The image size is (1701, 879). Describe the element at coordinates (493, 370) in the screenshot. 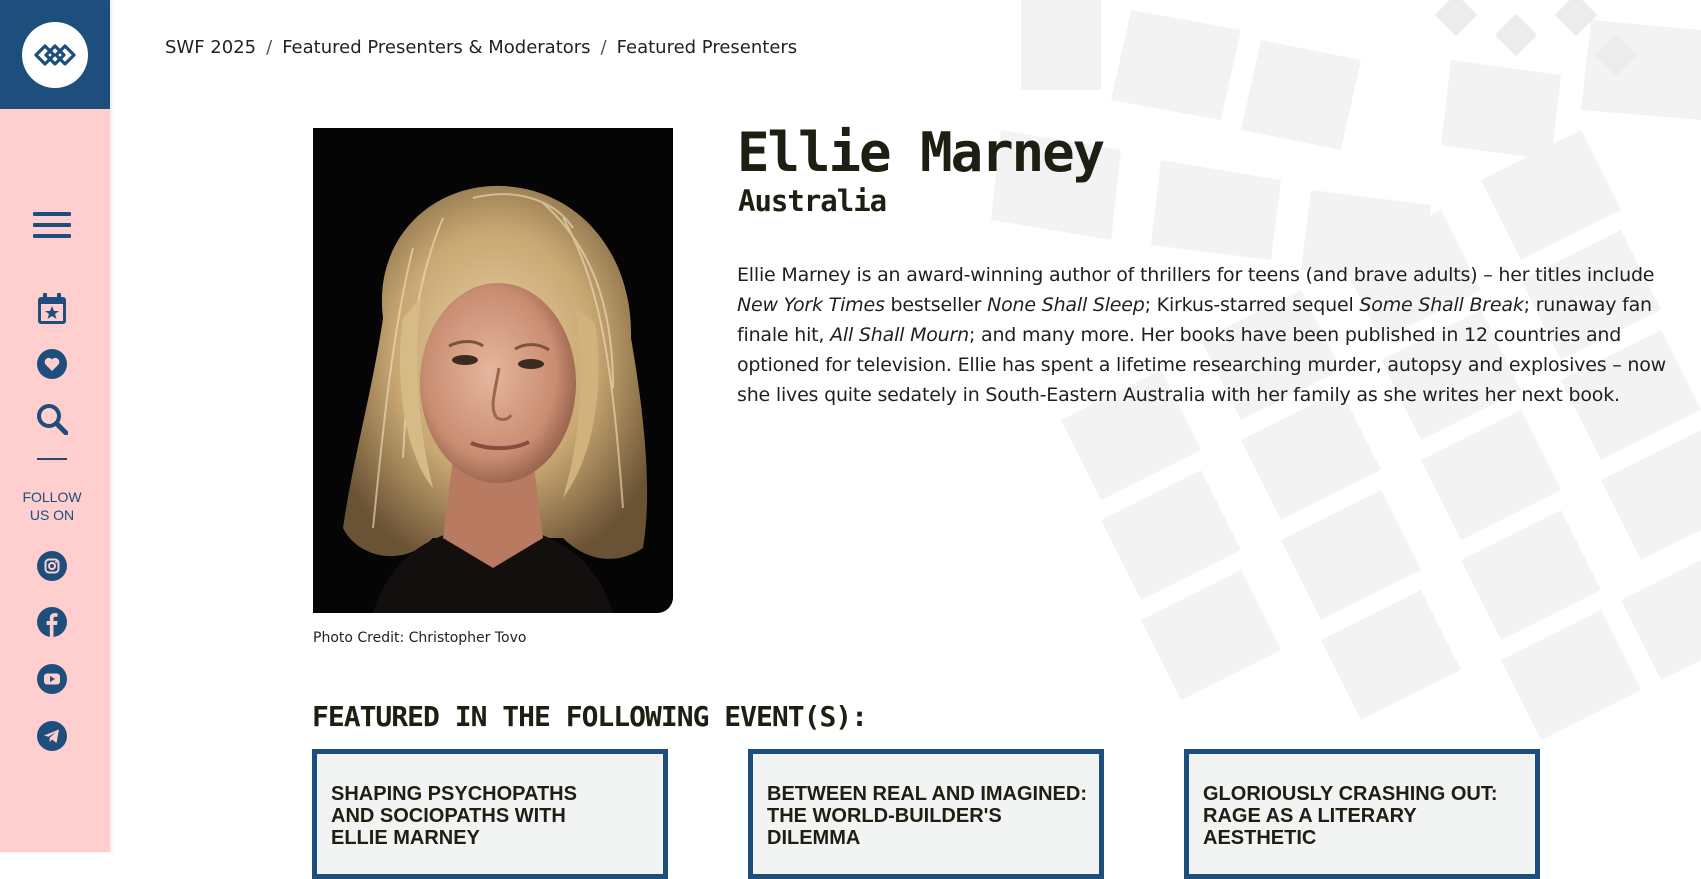

I see `presenter-photo` at that location.